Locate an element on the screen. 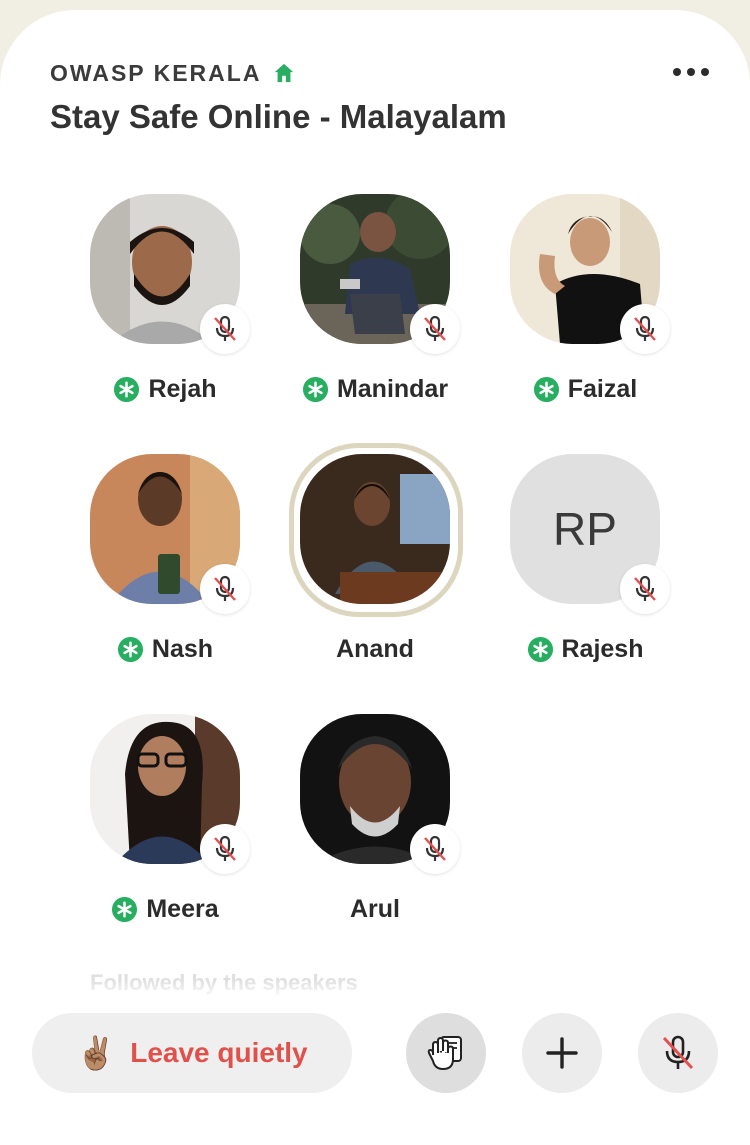  speaker-name: Rejah is located at coordinates (182, 388).